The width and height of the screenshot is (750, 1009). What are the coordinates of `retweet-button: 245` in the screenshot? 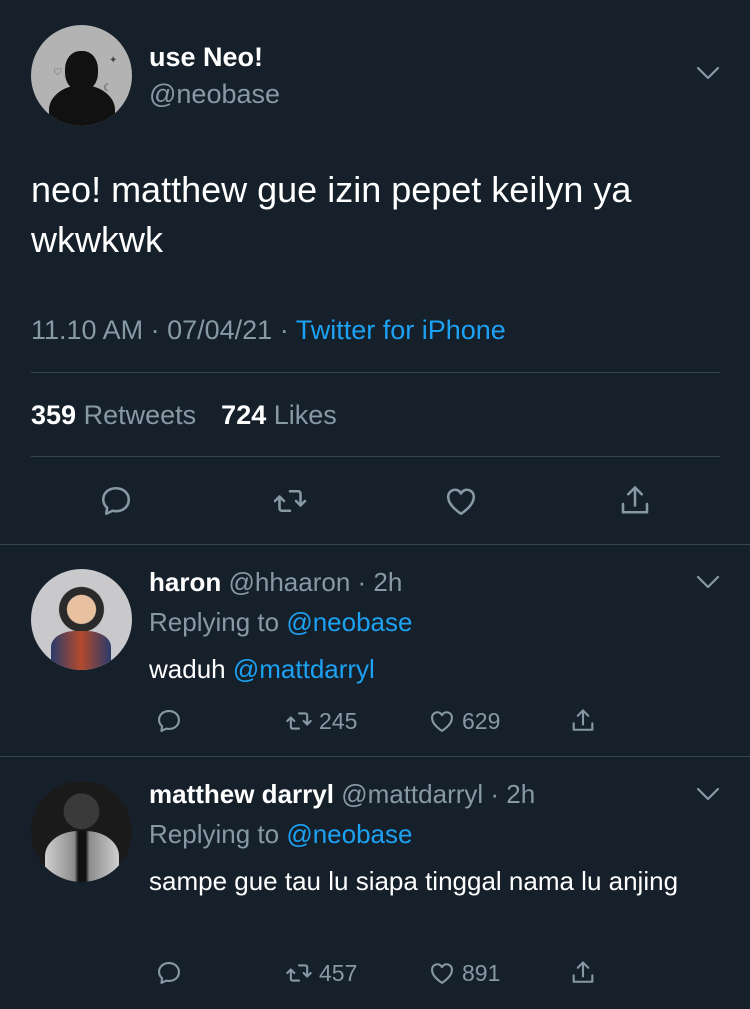 It's located at (321, 721).